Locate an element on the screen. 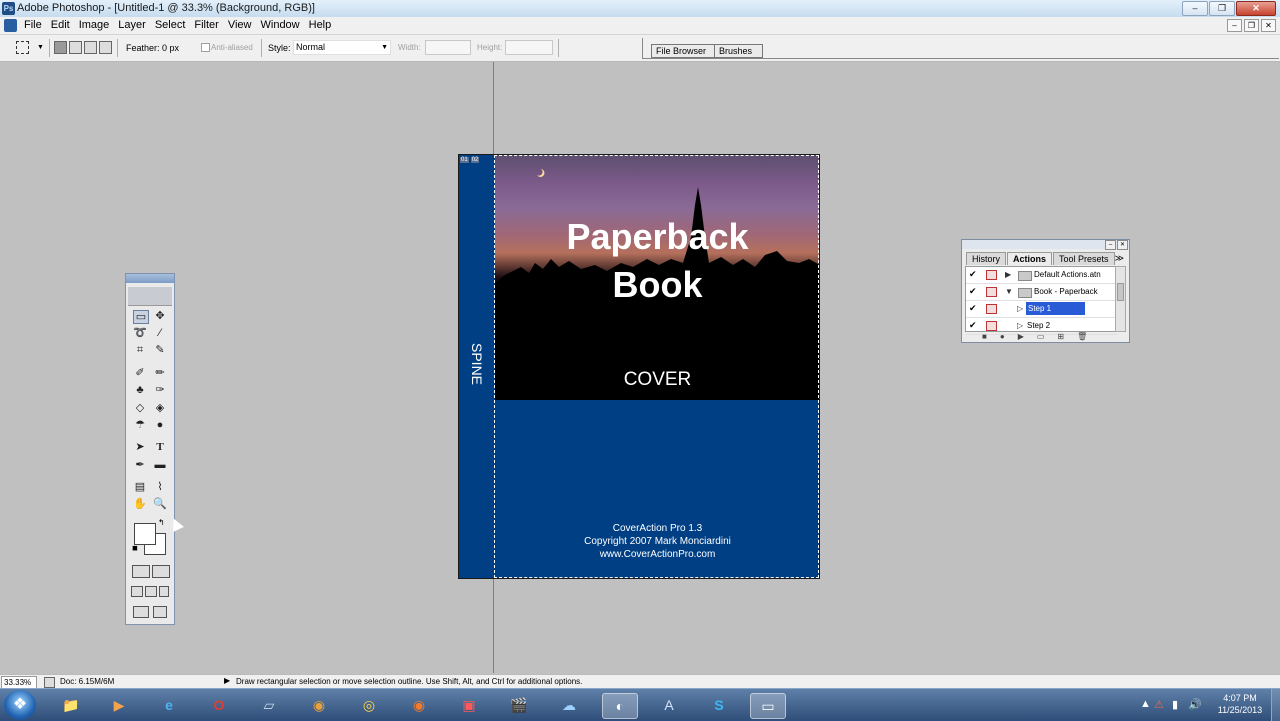  intersect-selection-button is located at coordinates (105, 47).